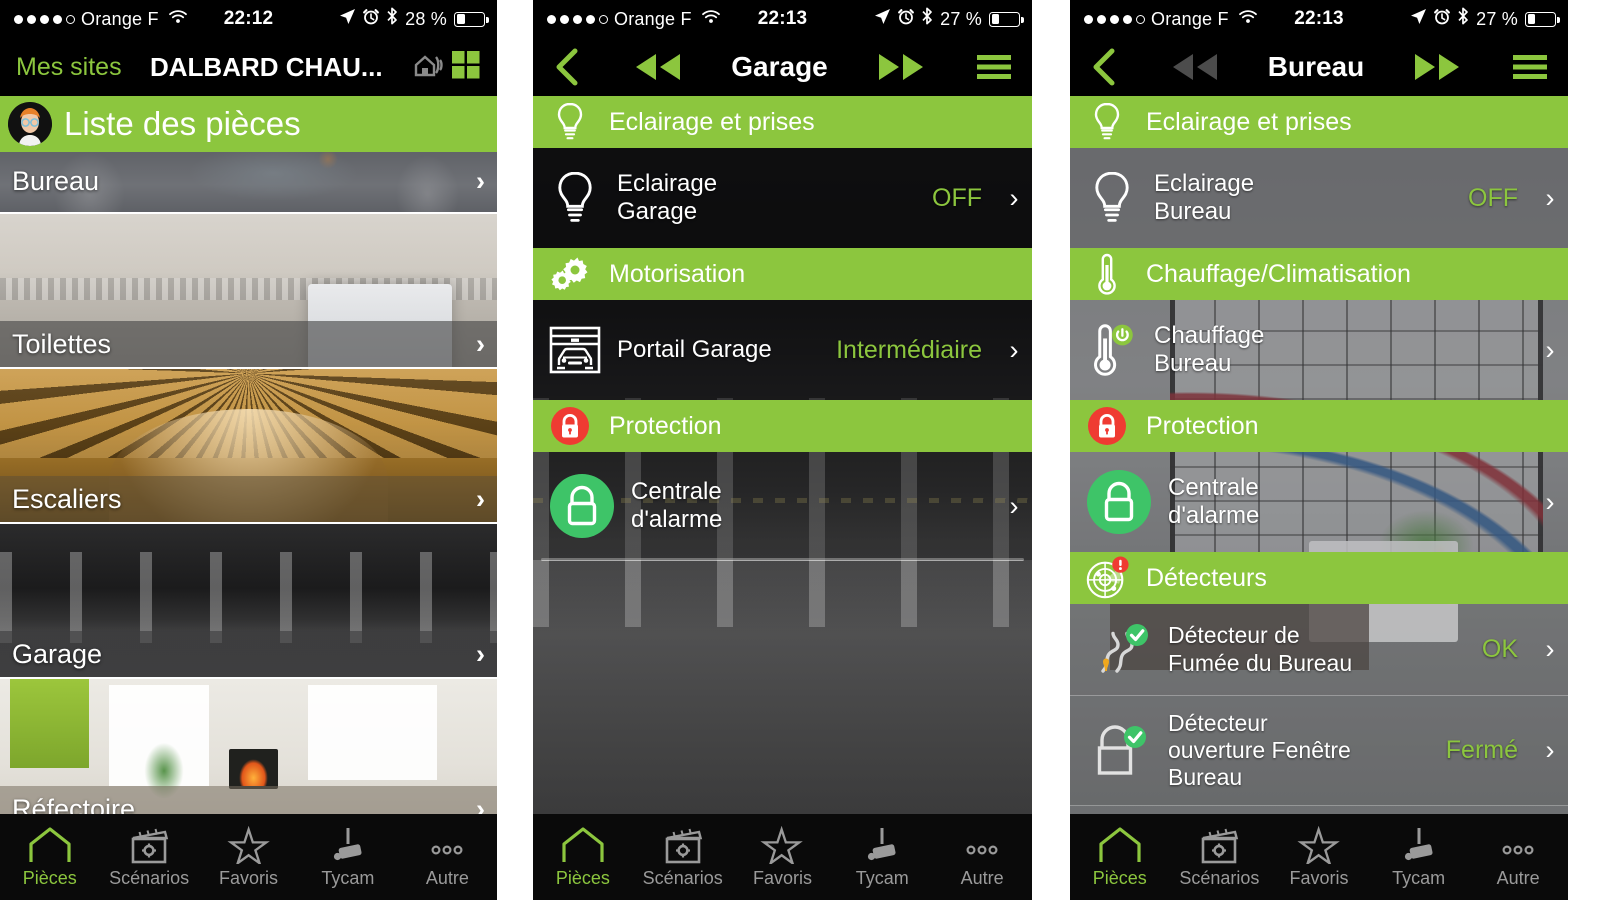 The image size is (1600, 900). What do you see at coordinates (248, 183) in the screenshot?
I see `room-cell: Bureau ›` at bounding box center [248, 183].